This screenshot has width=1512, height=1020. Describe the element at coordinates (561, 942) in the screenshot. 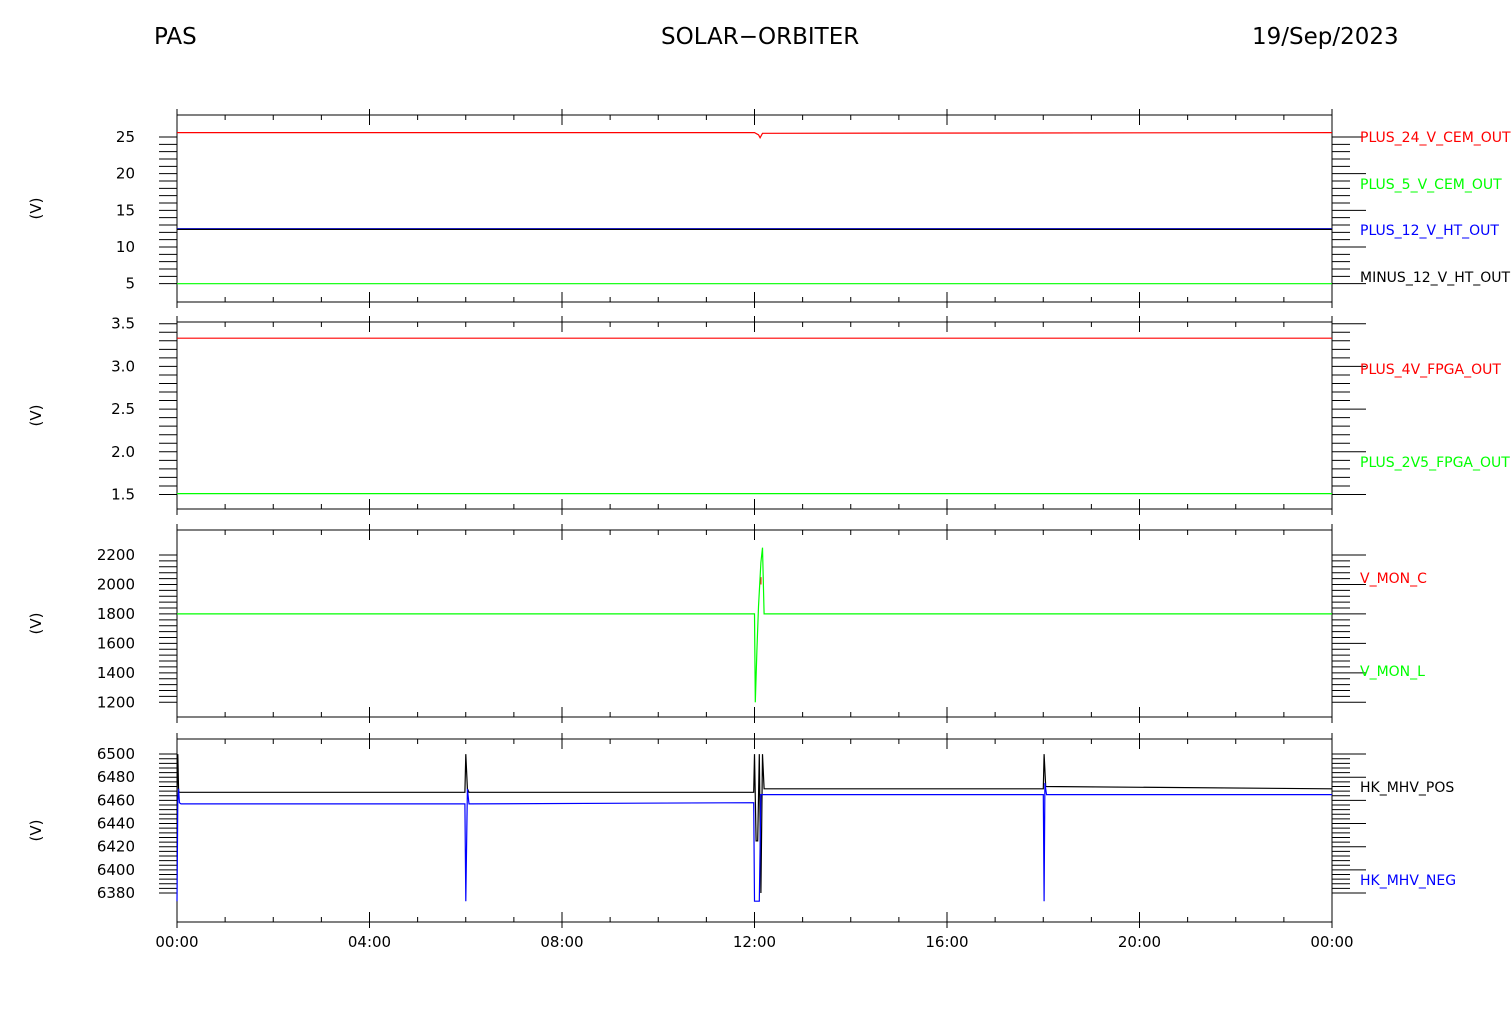

I see `x-tick-label: 08:00` at that location.